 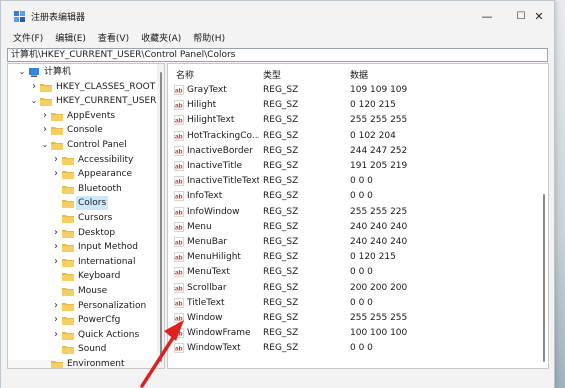 I want to click on annotation-arrow, so click(x=162, y=354).